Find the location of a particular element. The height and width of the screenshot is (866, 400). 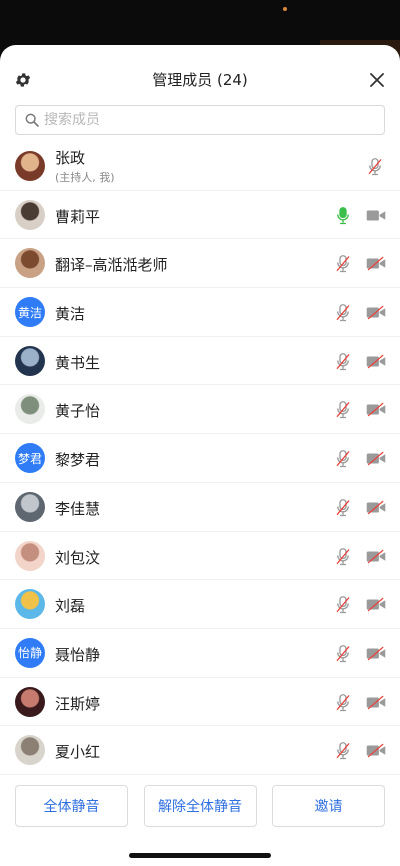

member-row: 黄书生 is located at coordinates (200, 361).